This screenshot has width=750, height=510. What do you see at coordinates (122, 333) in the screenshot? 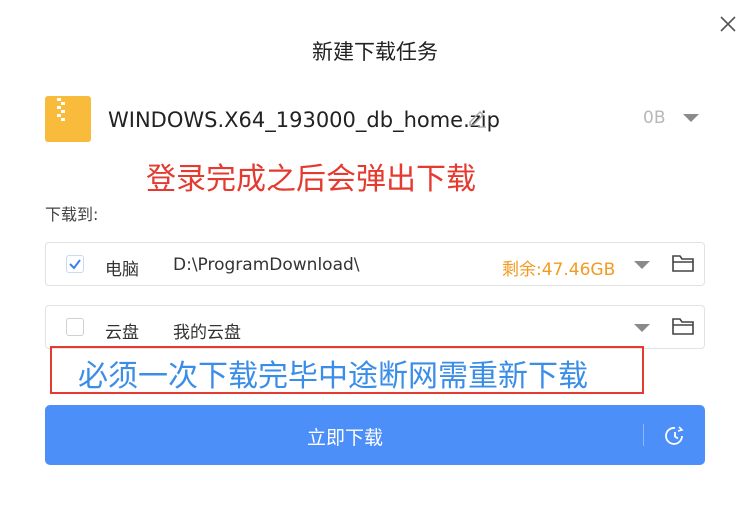
I see `cloud-label: 云盘` at bounding box center [122, 333].